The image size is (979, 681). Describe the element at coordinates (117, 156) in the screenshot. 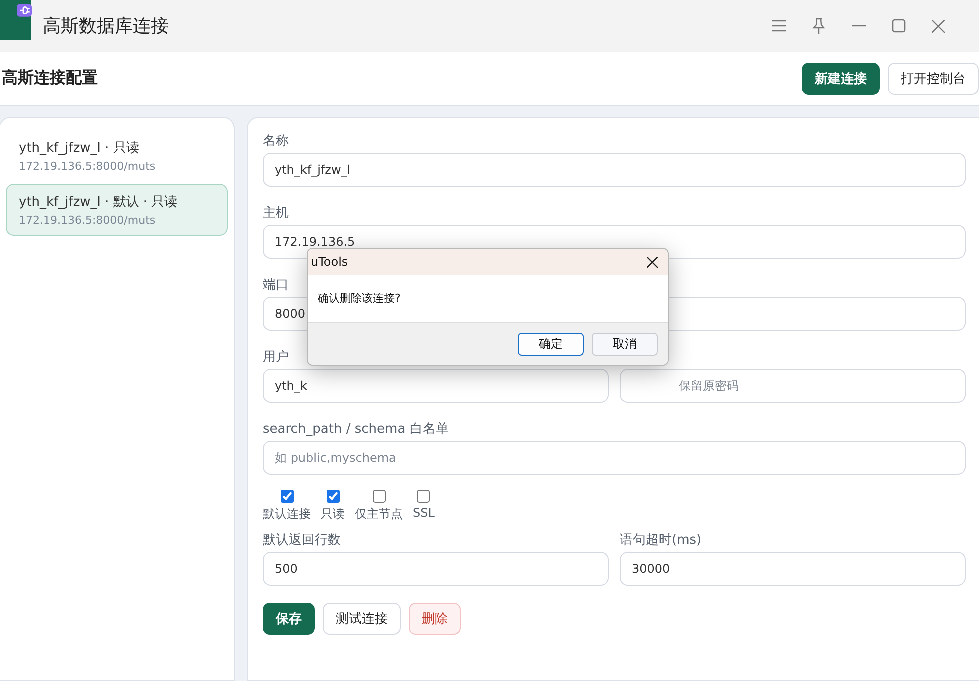

I see `connection-item: yth_kf_jfzw_l · 只读 172.19.136.5:8000/muts` at that location.